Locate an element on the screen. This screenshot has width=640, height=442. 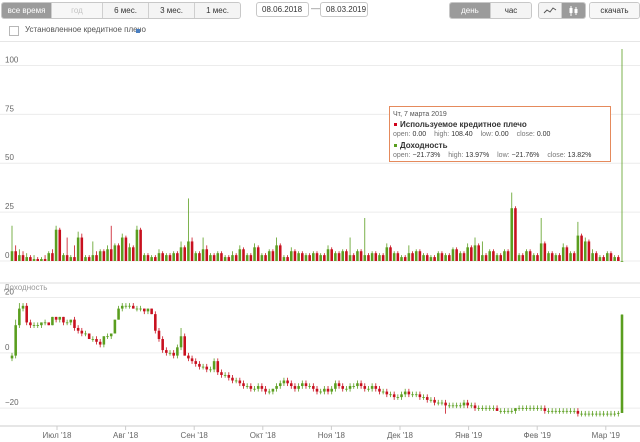
leverage-checkbox is located at coordinates (14, 31).